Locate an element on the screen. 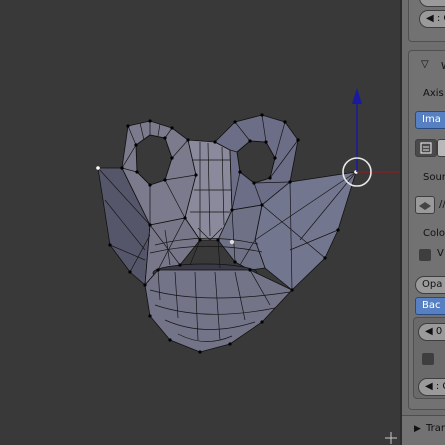 The width and height of the screenshot is (445, 445). top-field: ◀ : C is located at coordinates (432, 19).